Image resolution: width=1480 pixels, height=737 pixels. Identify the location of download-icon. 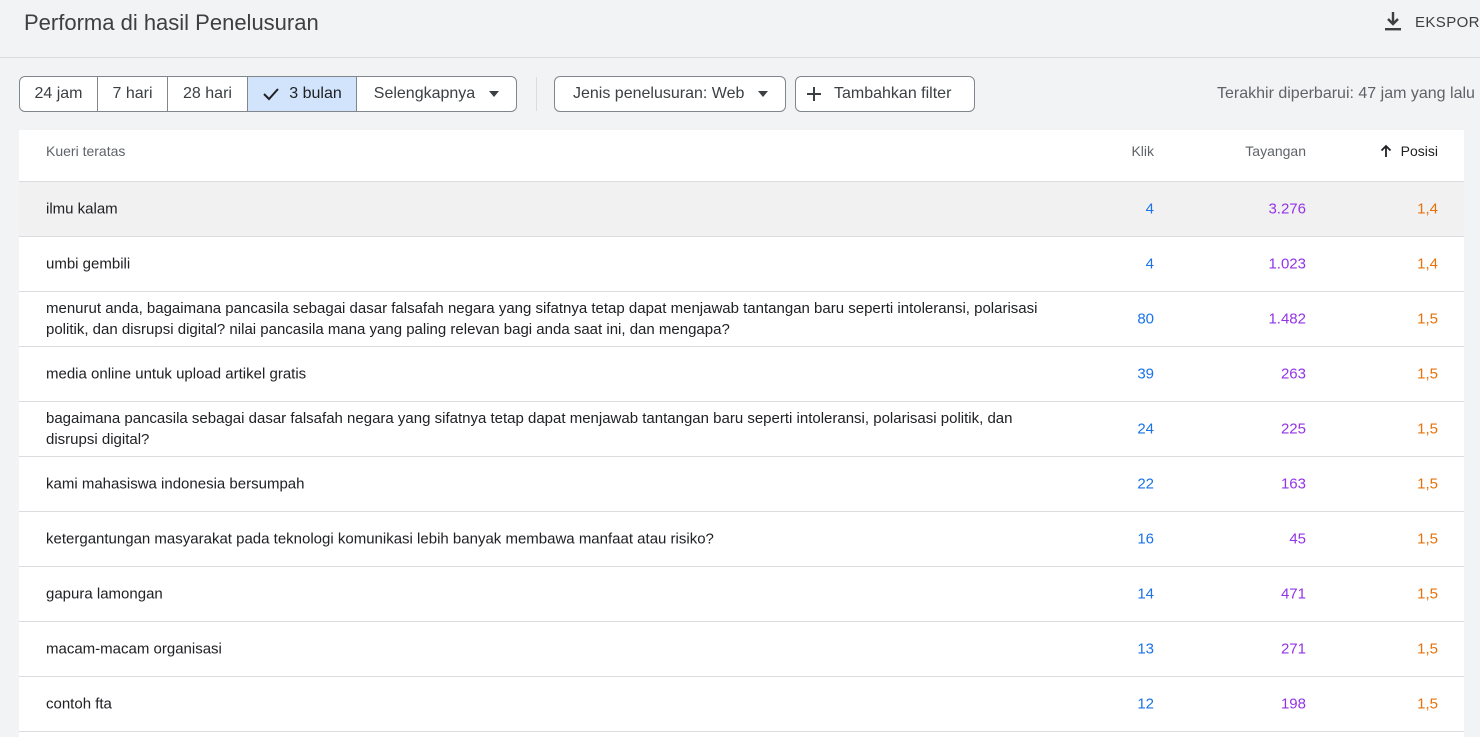
(1393, 21).